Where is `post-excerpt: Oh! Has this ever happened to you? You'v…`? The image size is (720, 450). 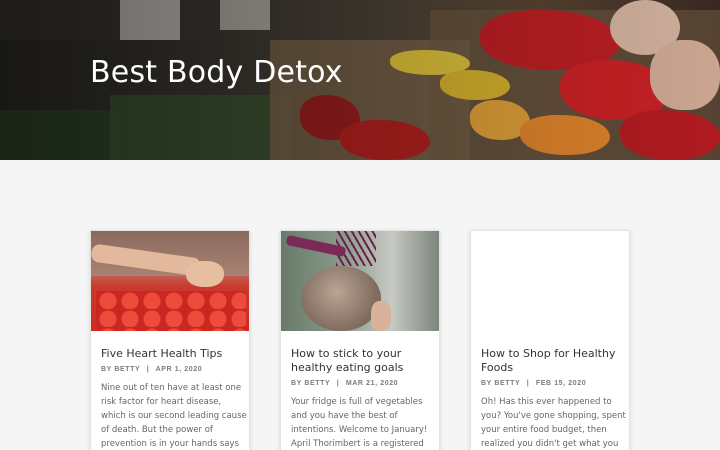
post-excerpt: Oh! Has this ever happened to you? You'v… is located at coordinates (553, 423).